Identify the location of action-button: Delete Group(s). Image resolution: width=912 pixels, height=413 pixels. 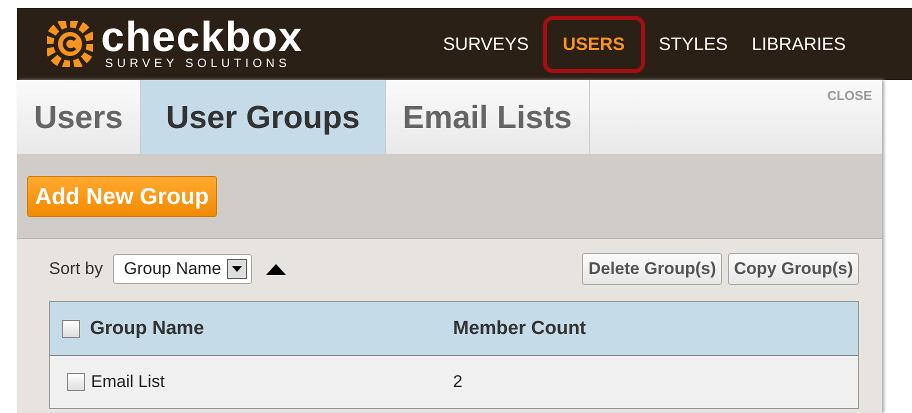
(652, 269).